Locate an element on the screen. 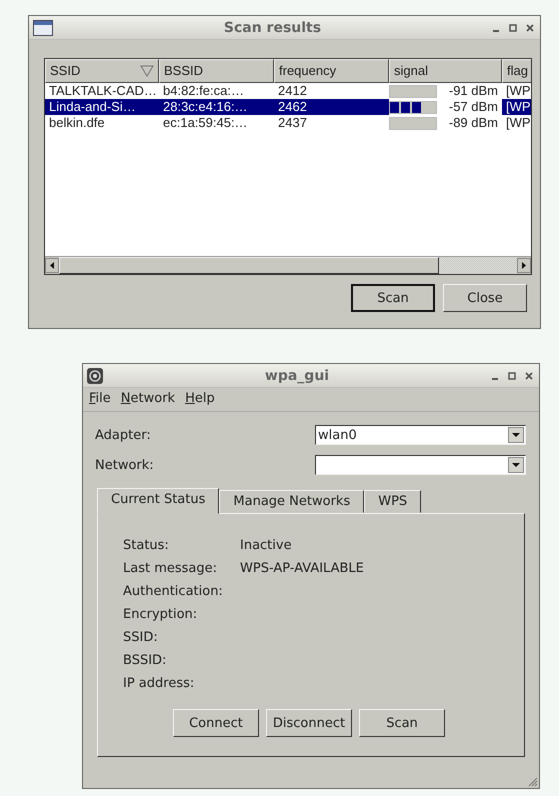  field-label: Adapter: is located at coordinates (123, 435).